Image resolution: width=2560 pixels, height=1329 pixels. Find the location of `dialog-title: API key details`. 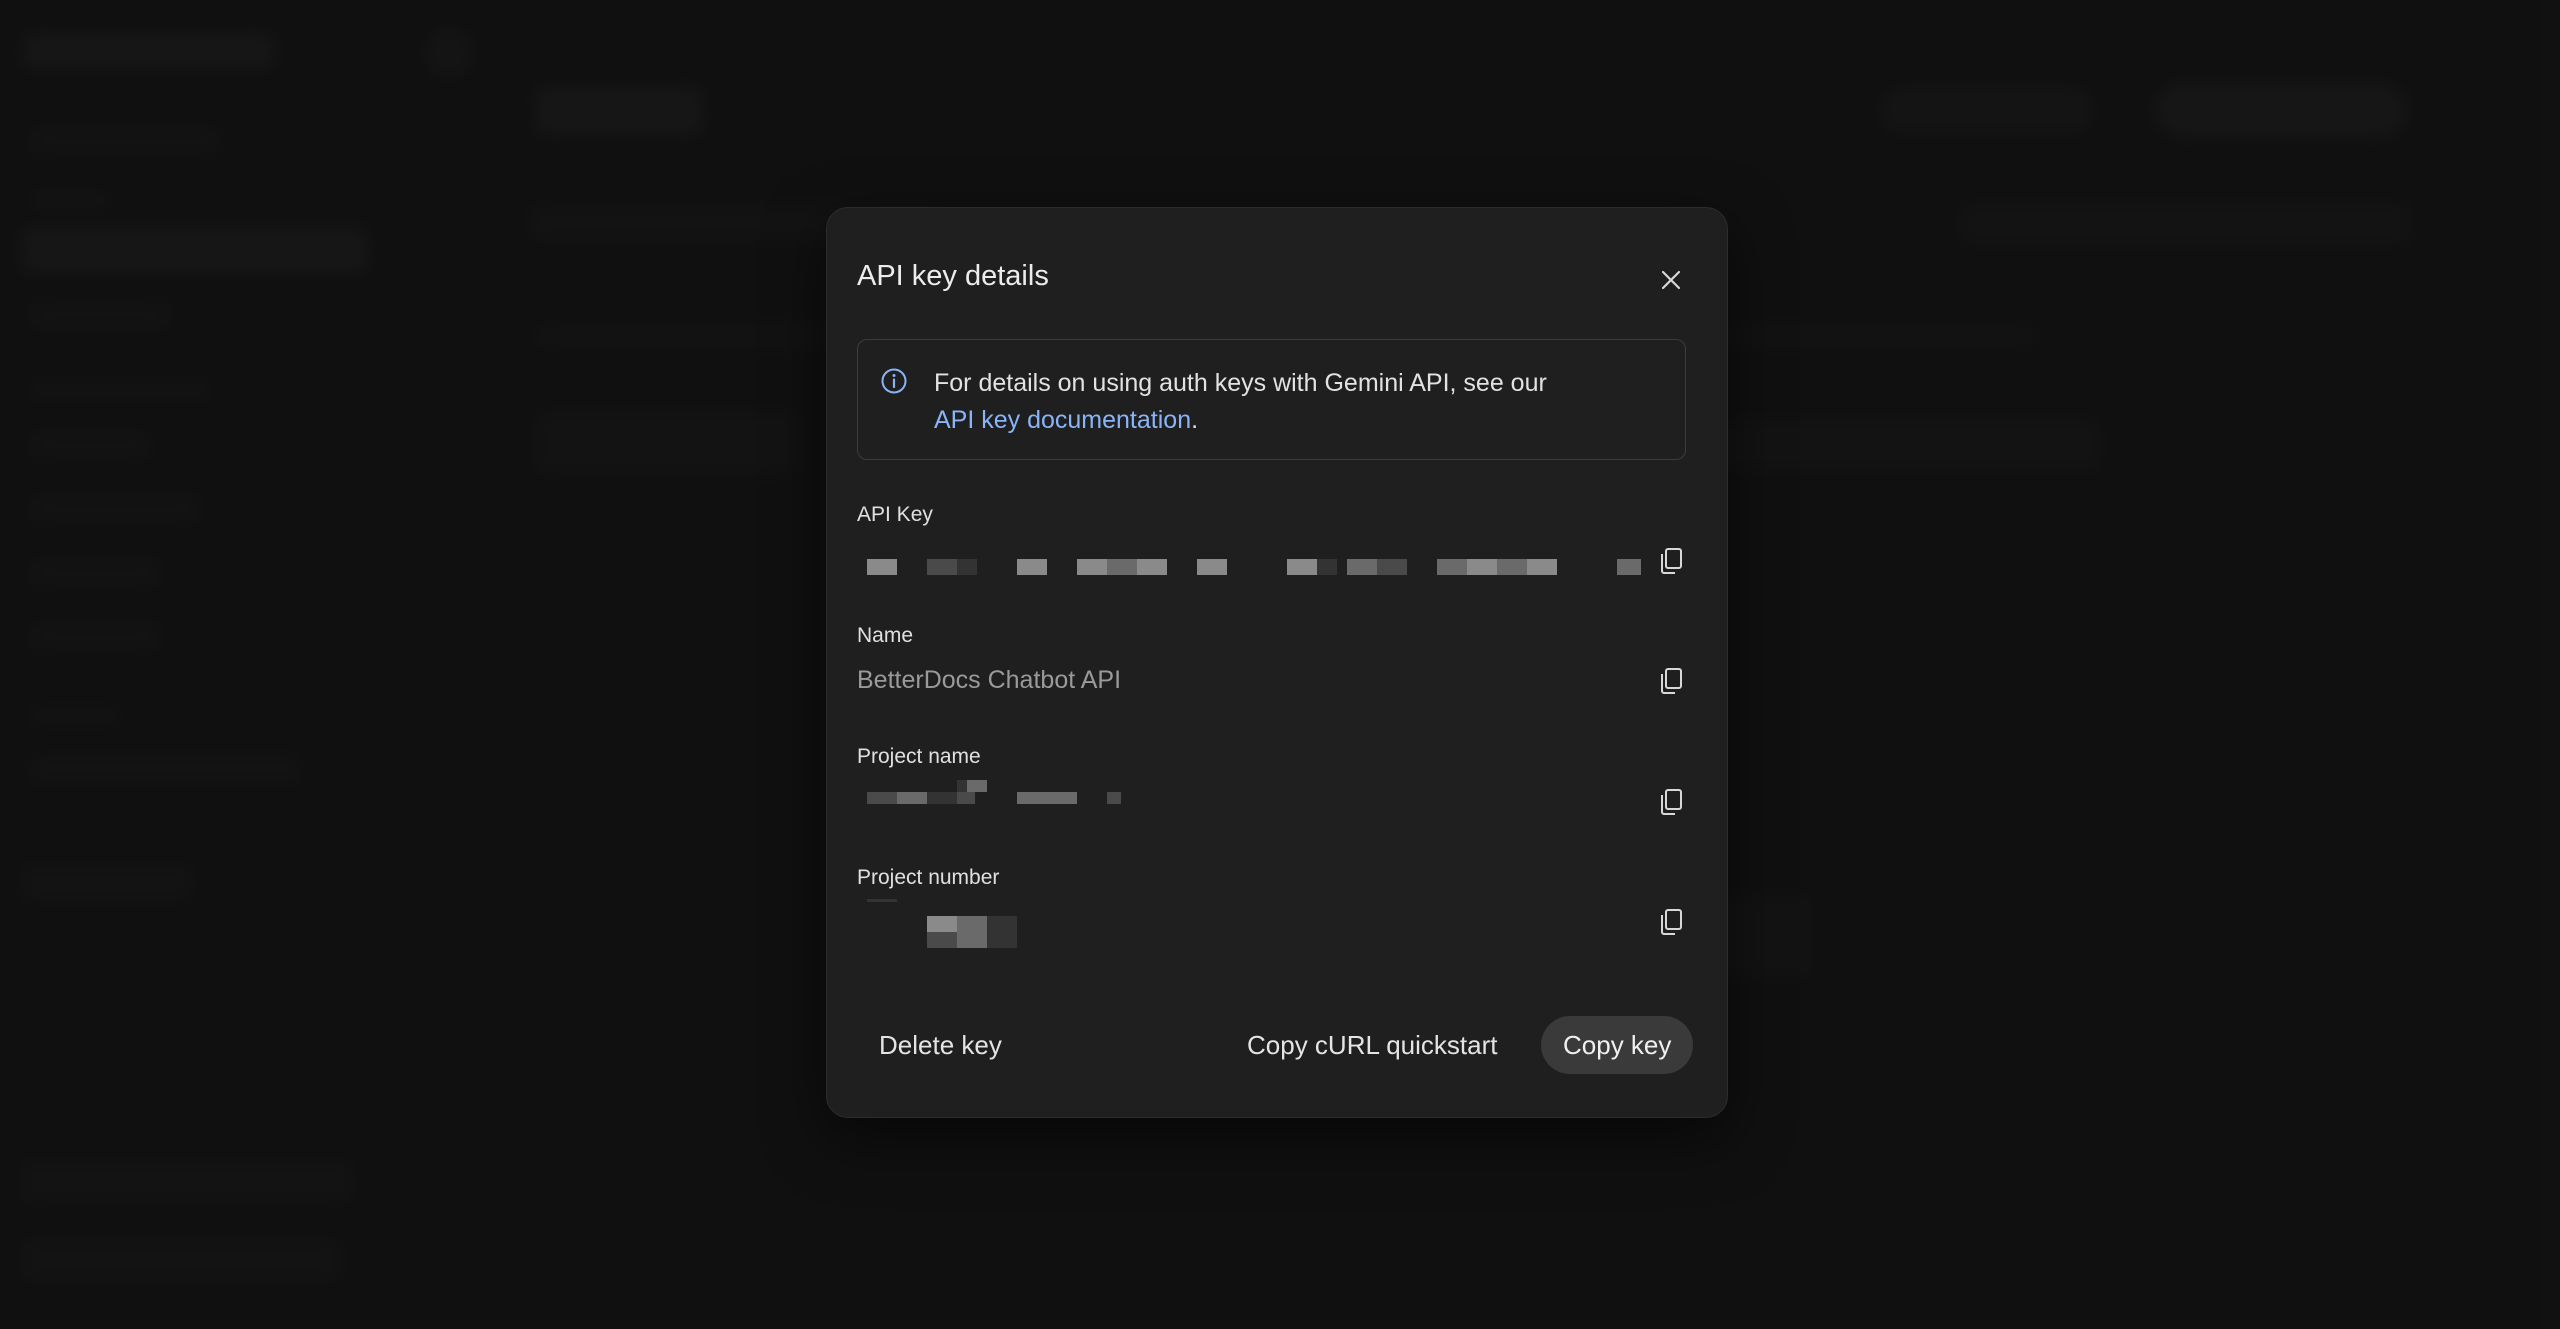

dialog-title: API key details is located at coordinates (953, 276).